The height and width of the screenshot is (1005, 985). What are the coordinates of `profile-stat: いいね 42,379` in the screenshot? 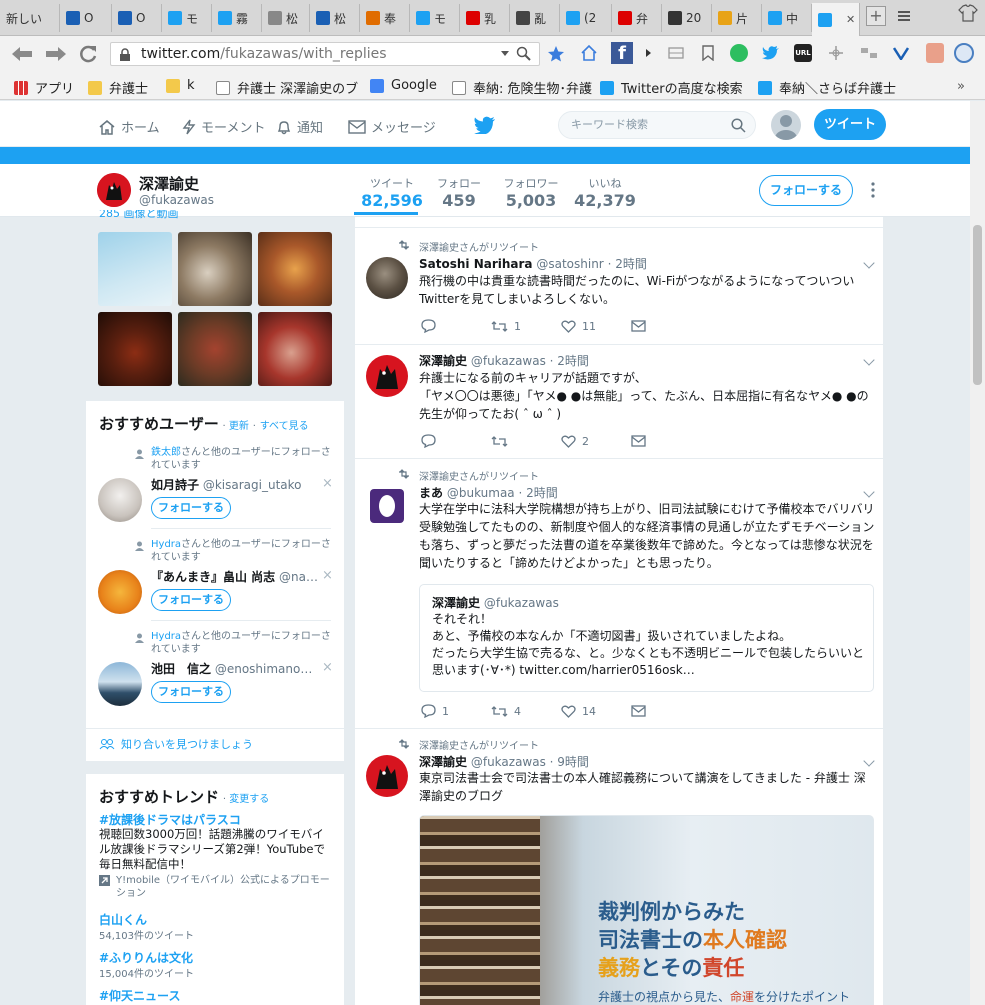 It's located at (605, 192).